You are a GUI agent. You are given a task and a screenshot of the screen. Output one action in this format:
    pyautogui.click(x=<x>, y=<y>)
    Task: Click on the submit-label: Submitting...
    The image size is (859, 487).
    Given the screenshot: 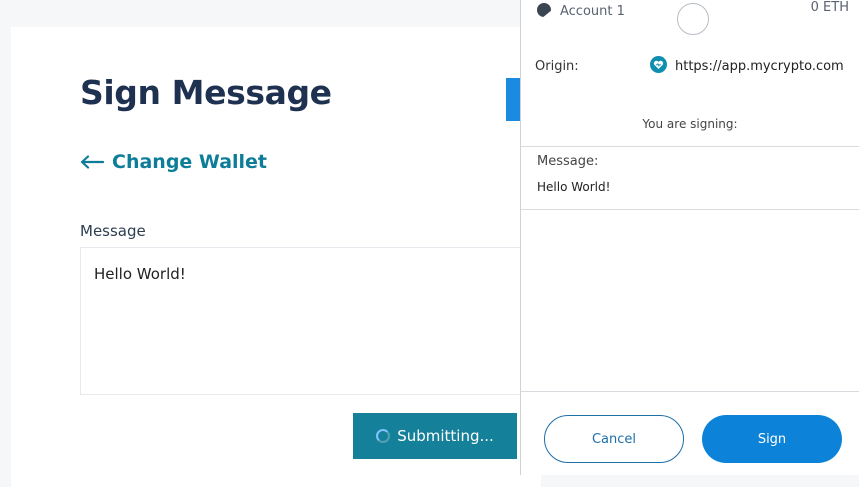 What is the action you would take?
    pyautogui.click(x=445, y=436)
    